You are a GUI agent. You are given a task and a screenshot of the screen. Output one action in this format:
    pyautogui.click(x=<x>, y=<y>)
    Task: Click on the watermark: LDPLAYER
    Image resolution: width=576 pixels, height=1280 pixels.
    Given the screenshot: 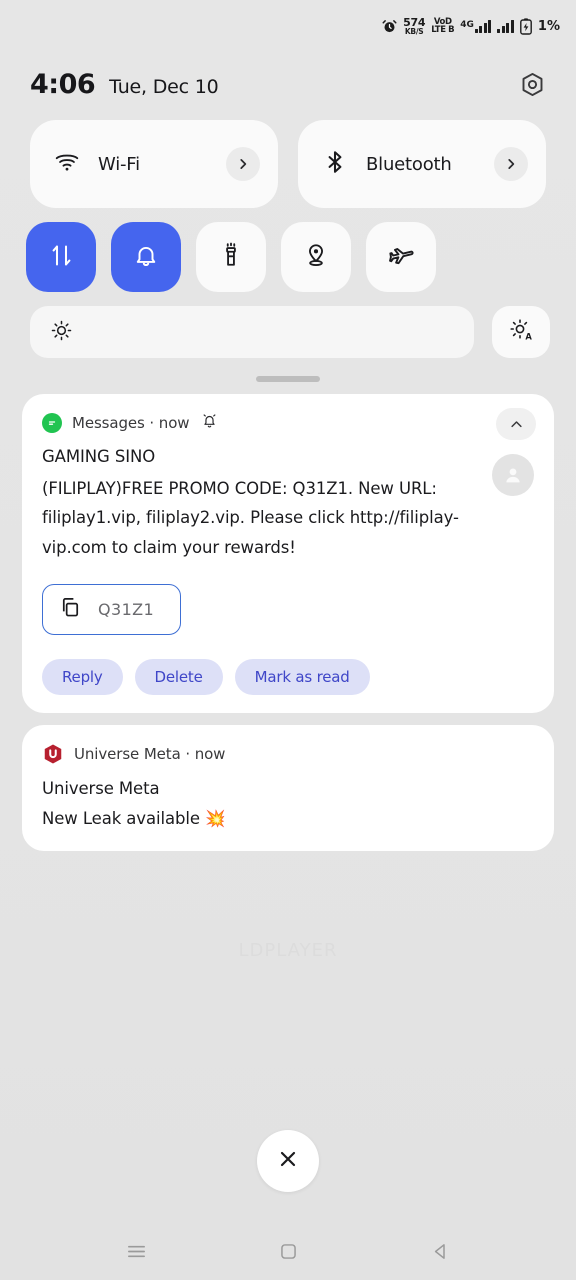 What is the action you would take?
    pyautogui.click(x=288, y=950)
    